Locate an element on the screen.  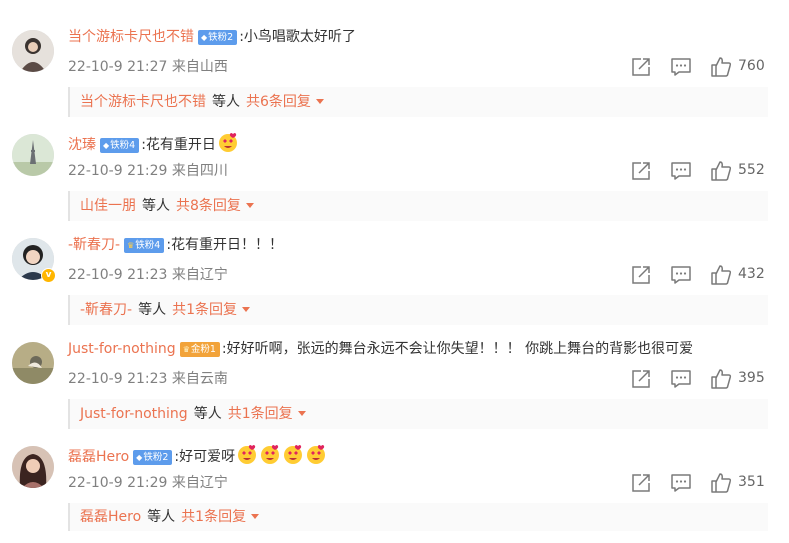
reply-user-link: Just-for-nothing is located at coordinates (134, 414).